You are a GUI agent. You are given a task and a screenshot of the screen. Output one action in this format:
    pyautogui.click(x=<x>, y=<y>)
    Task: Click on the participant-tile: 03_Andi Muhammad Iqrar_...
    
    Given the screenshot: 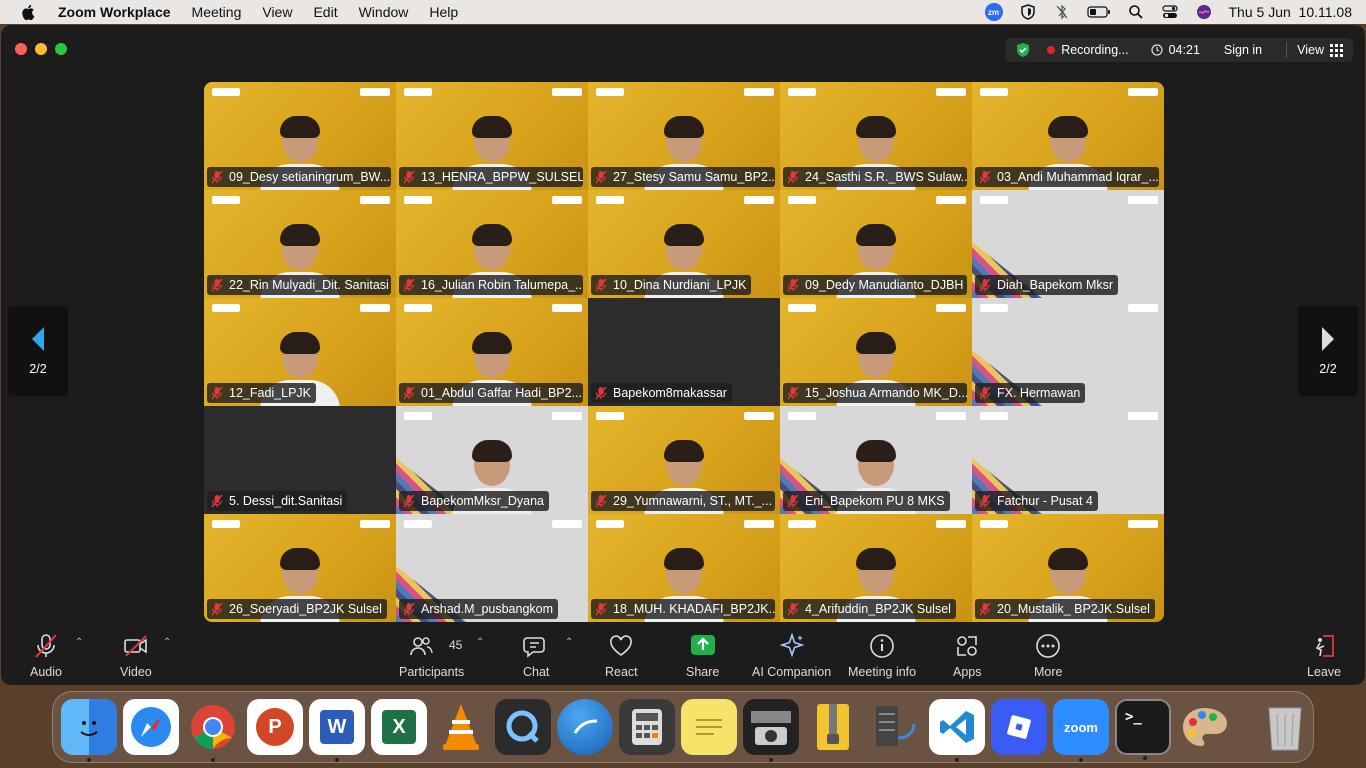 What is the action you would take?
    pyautogui.click(x=1068, y=136)
    